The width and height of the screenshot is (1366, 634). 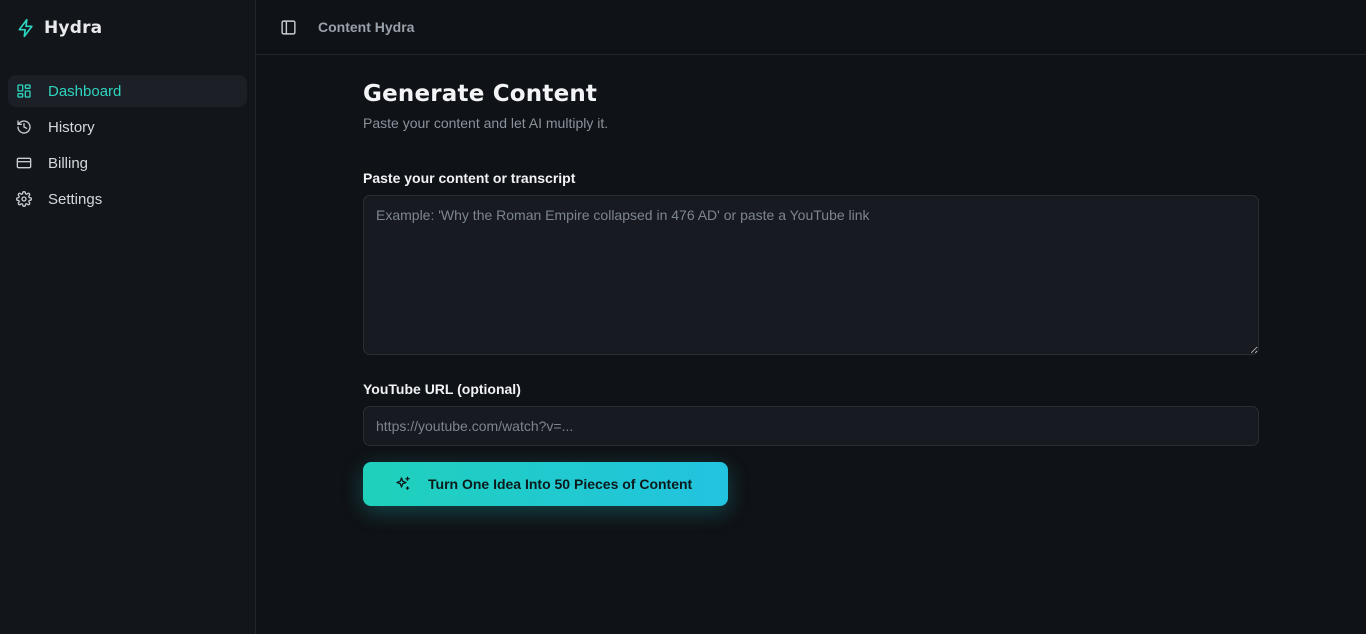 I want to click on brand-name: Hydra, so click(x=73, y=28).